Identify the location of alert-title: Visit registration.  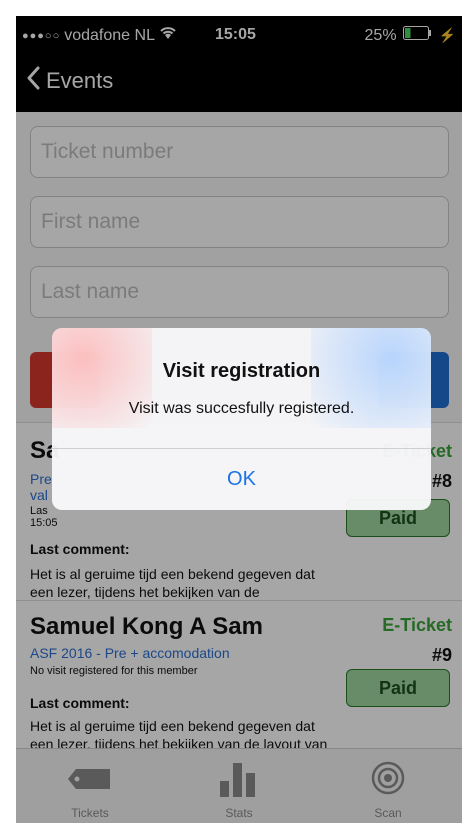
(241, 371).